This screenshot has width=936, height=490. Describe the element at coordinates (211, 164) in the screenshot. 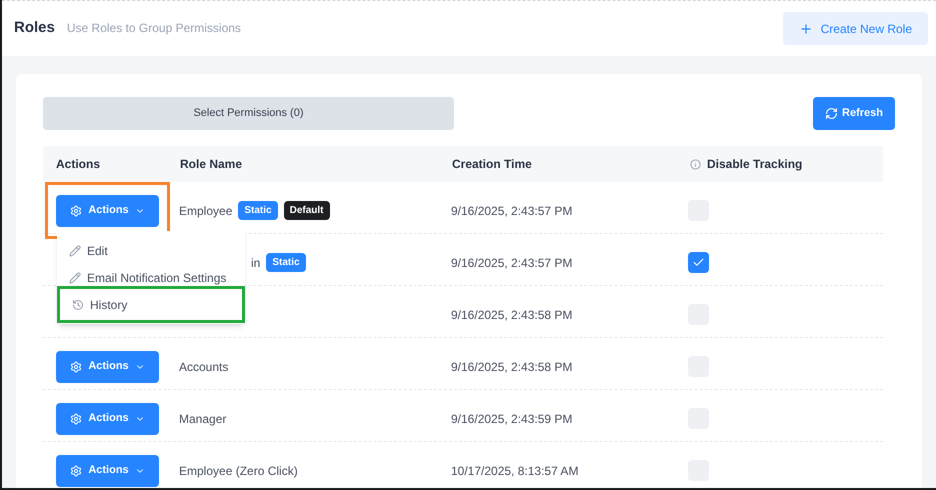

I see `column-header: Role Name` at that location.